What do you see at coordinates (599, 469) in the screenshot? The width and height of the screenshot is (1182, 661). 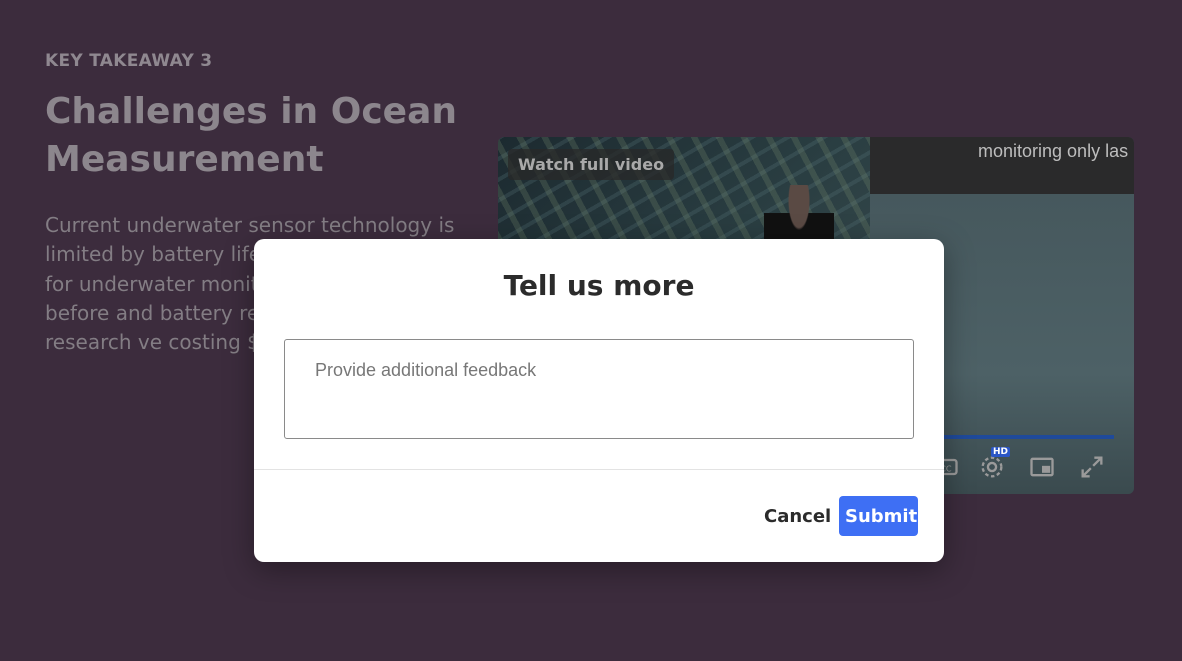 I see `modal-divider` at bounding box center [599, 469].